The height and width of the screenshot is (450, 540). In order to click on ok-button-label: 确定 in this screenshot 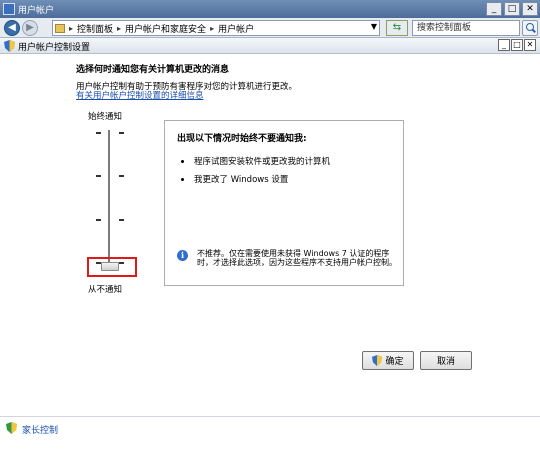, I will do `click(394, 362)`.